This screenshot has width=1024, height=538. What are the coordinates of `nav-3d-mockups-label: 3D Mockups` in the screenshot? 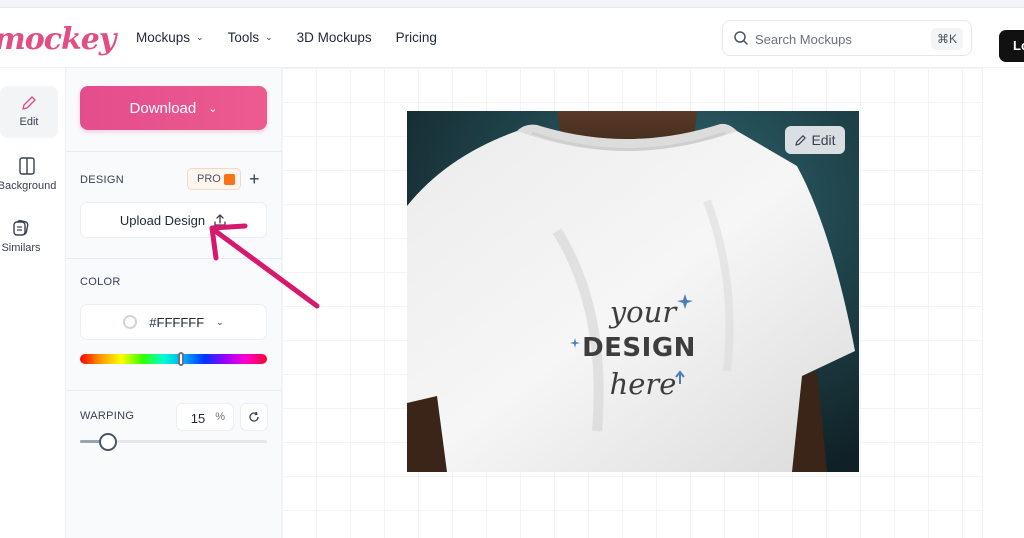 It's located at (334, 37).